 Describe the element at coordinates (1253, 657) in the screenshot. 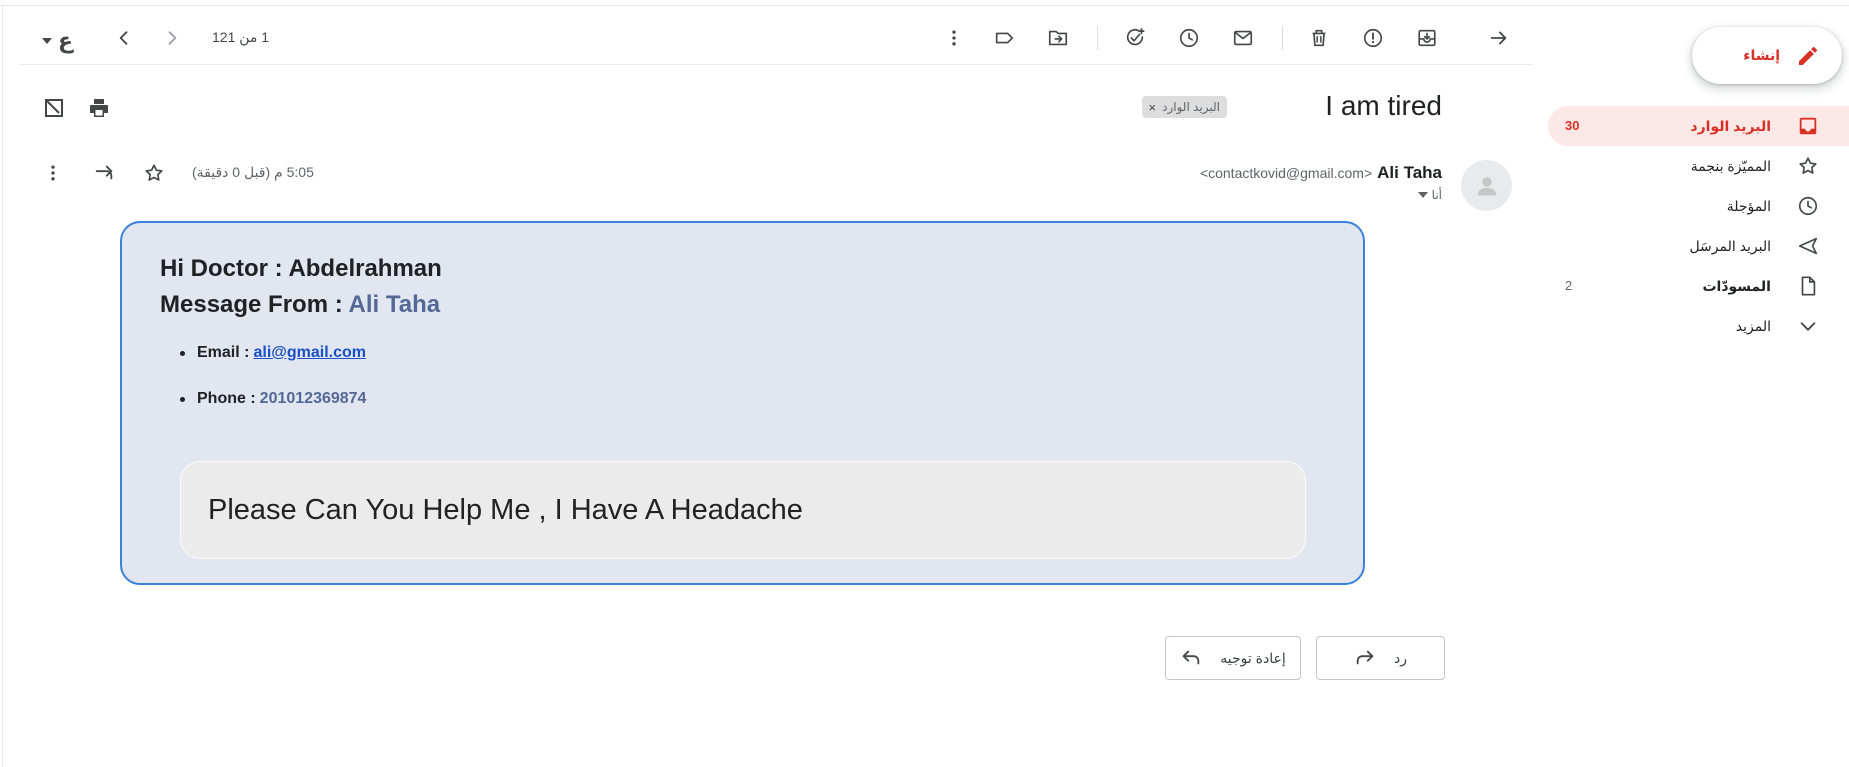

I see `forward-label: إعادة توجيه` at that location.